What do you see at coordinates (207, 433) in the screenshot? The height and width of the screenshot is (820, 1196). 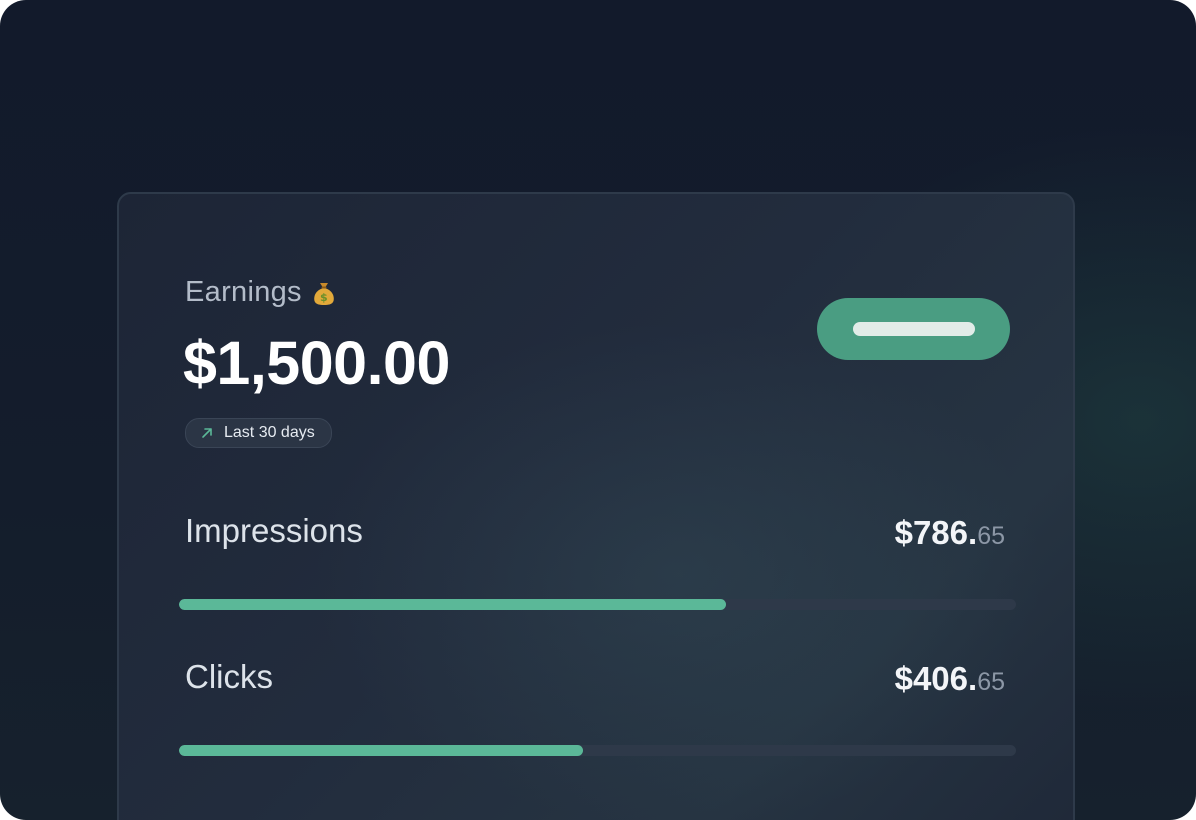 I see `trend-up-arrow-icon` at bounding box center [207, 433].